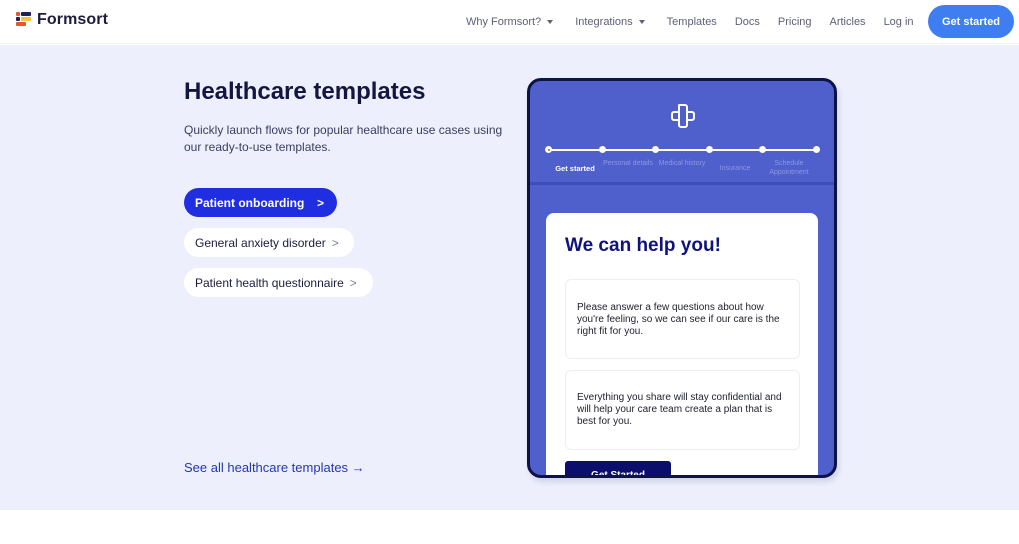 The height and width of the screenshot is (544, 1019). I want to click on nav-log-in-label: Log in, so click(898, 22).